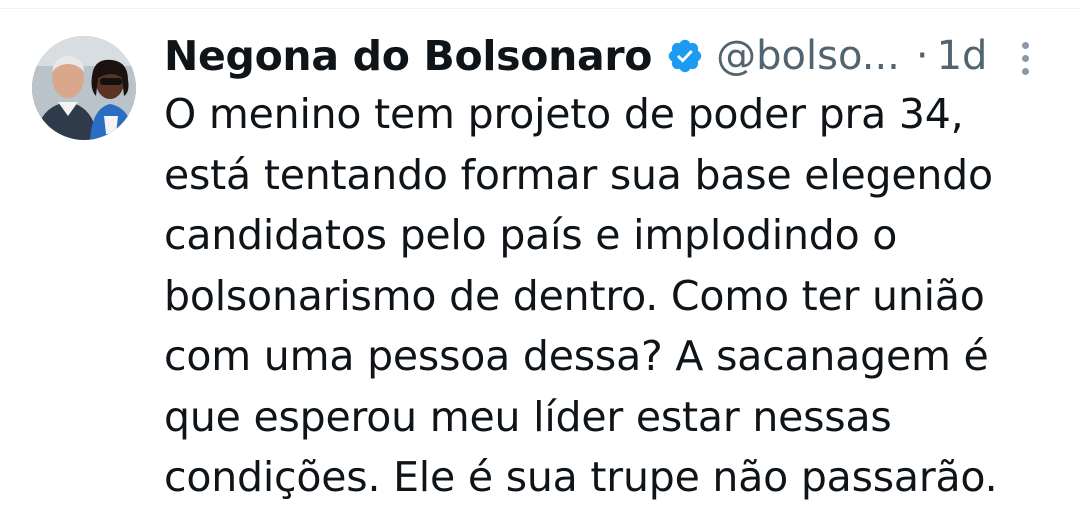 The image size is (1080, 525). Describe the element at coordinates (581, 477) in the screenshot. I see `tweet-text-line: condições. Ele é sua trupe não passarão.` at that location.